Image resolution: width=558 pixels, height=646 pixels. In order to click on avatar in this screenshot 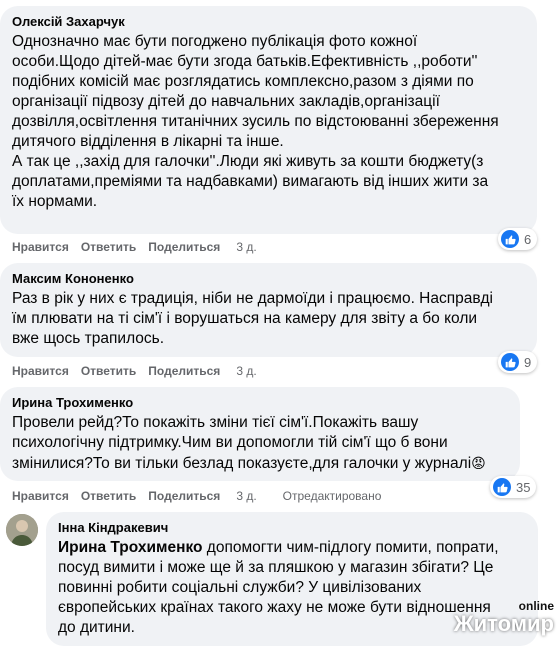, I will do `click(22, 530)`.